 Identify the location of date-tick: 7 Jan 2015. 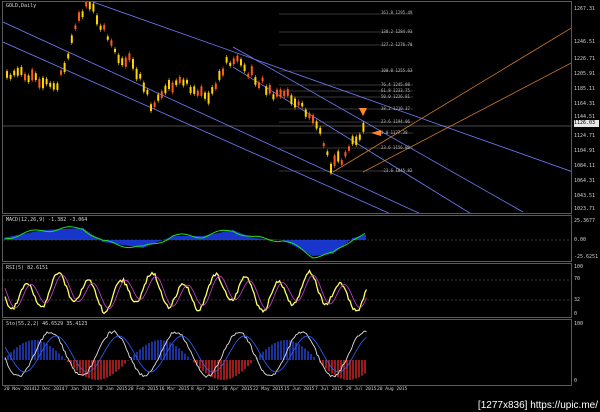
(79, 389).